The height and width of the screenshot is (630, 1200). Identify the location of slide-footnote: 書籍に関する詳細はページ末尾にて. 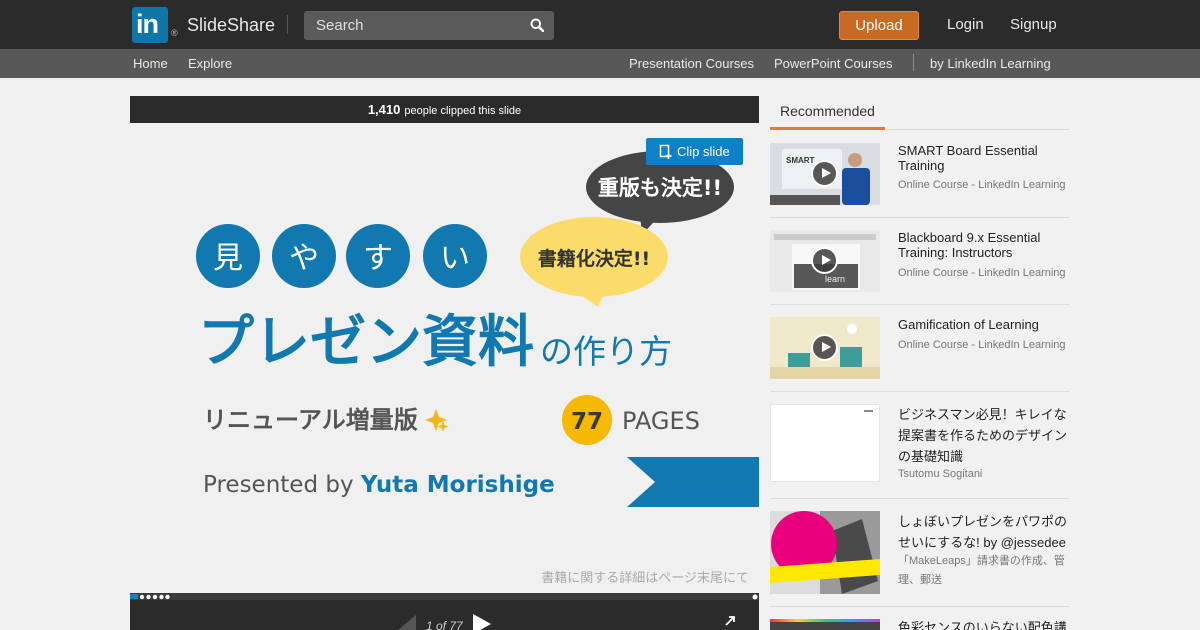
(645, 578).